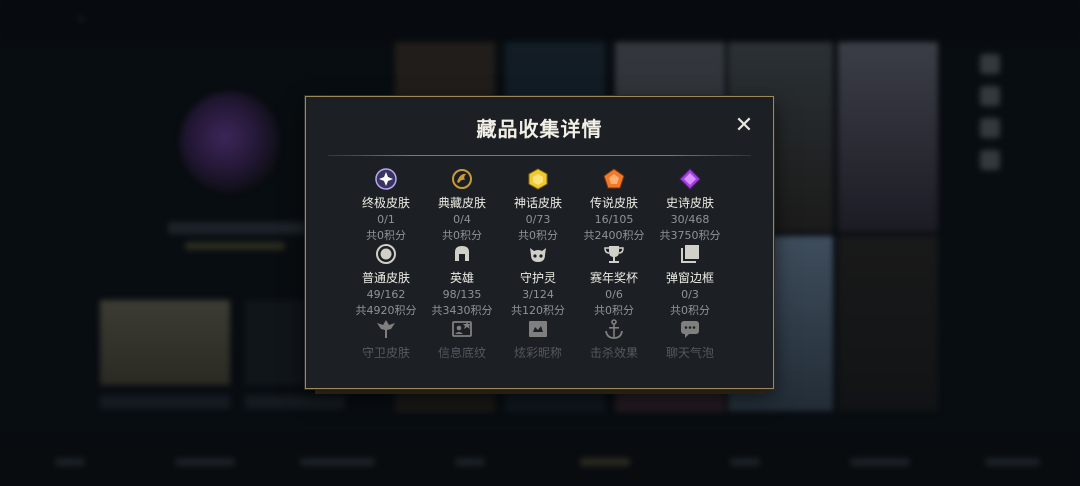 The width and height of the screenshot is (1080, 486). What do you see at coordinates (539, 155) in the screenshot?
I see `title-divider` at bounding box center [539, 155].